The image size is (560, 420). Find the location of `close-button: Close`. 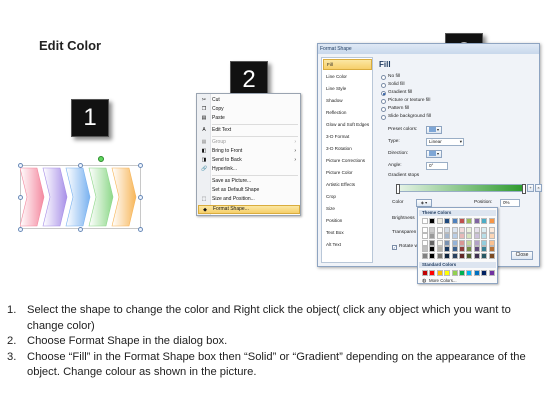

close-button: Close is located at coordinates (522, 255).